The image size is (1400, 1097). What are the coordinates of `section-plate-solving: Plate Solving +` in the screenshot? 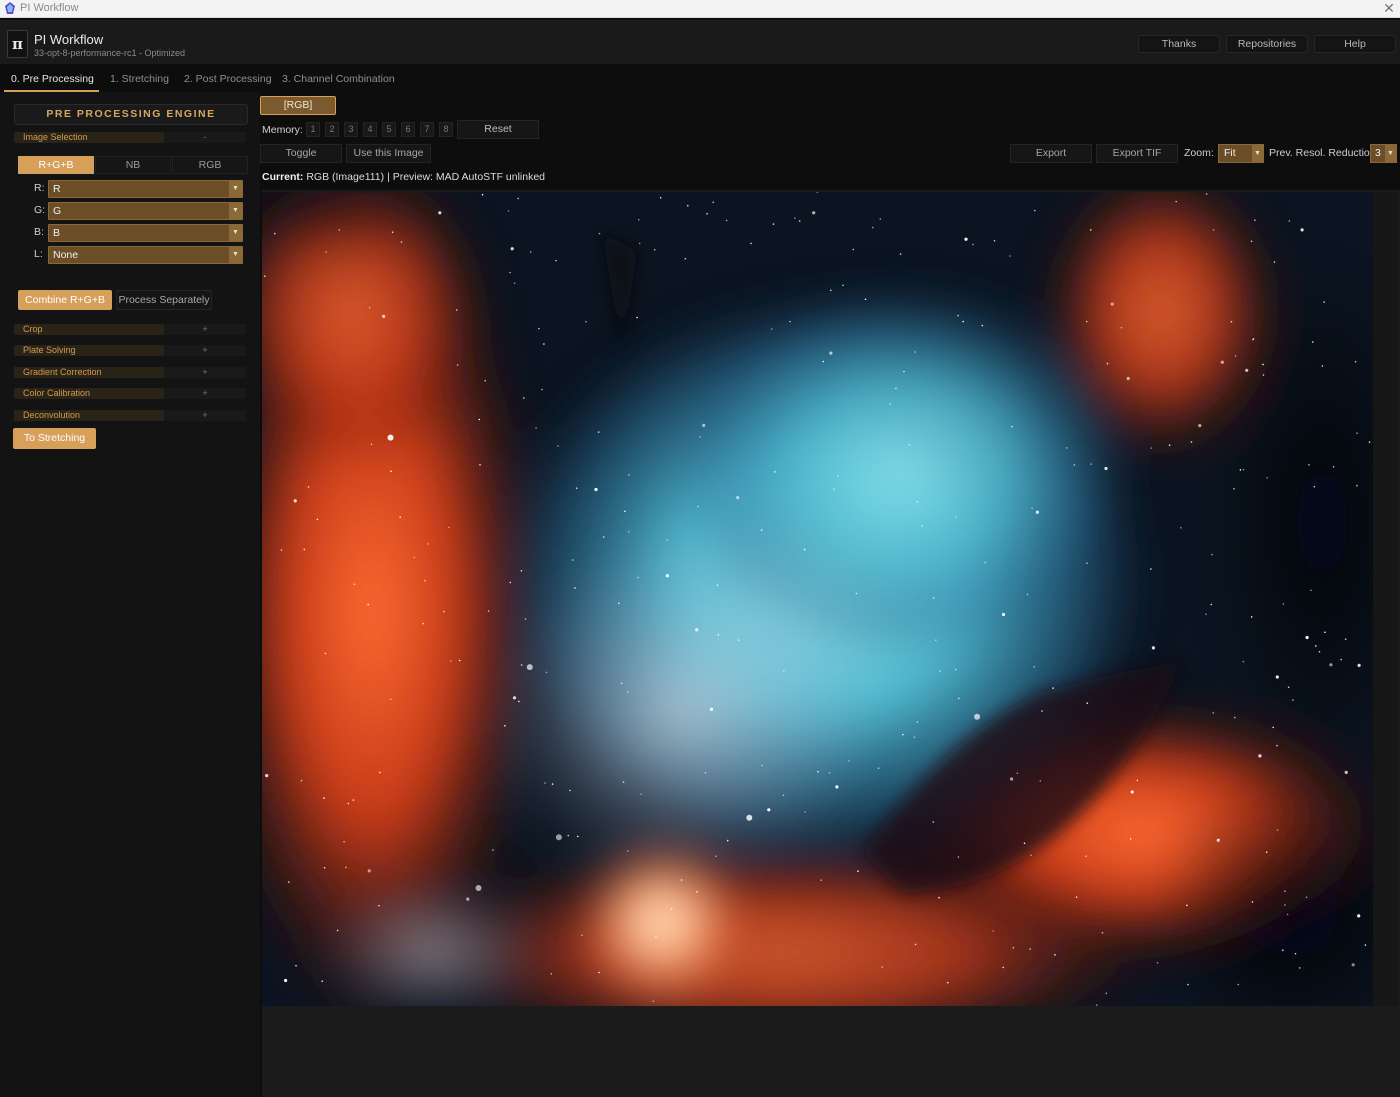 It's located at (130, 350).